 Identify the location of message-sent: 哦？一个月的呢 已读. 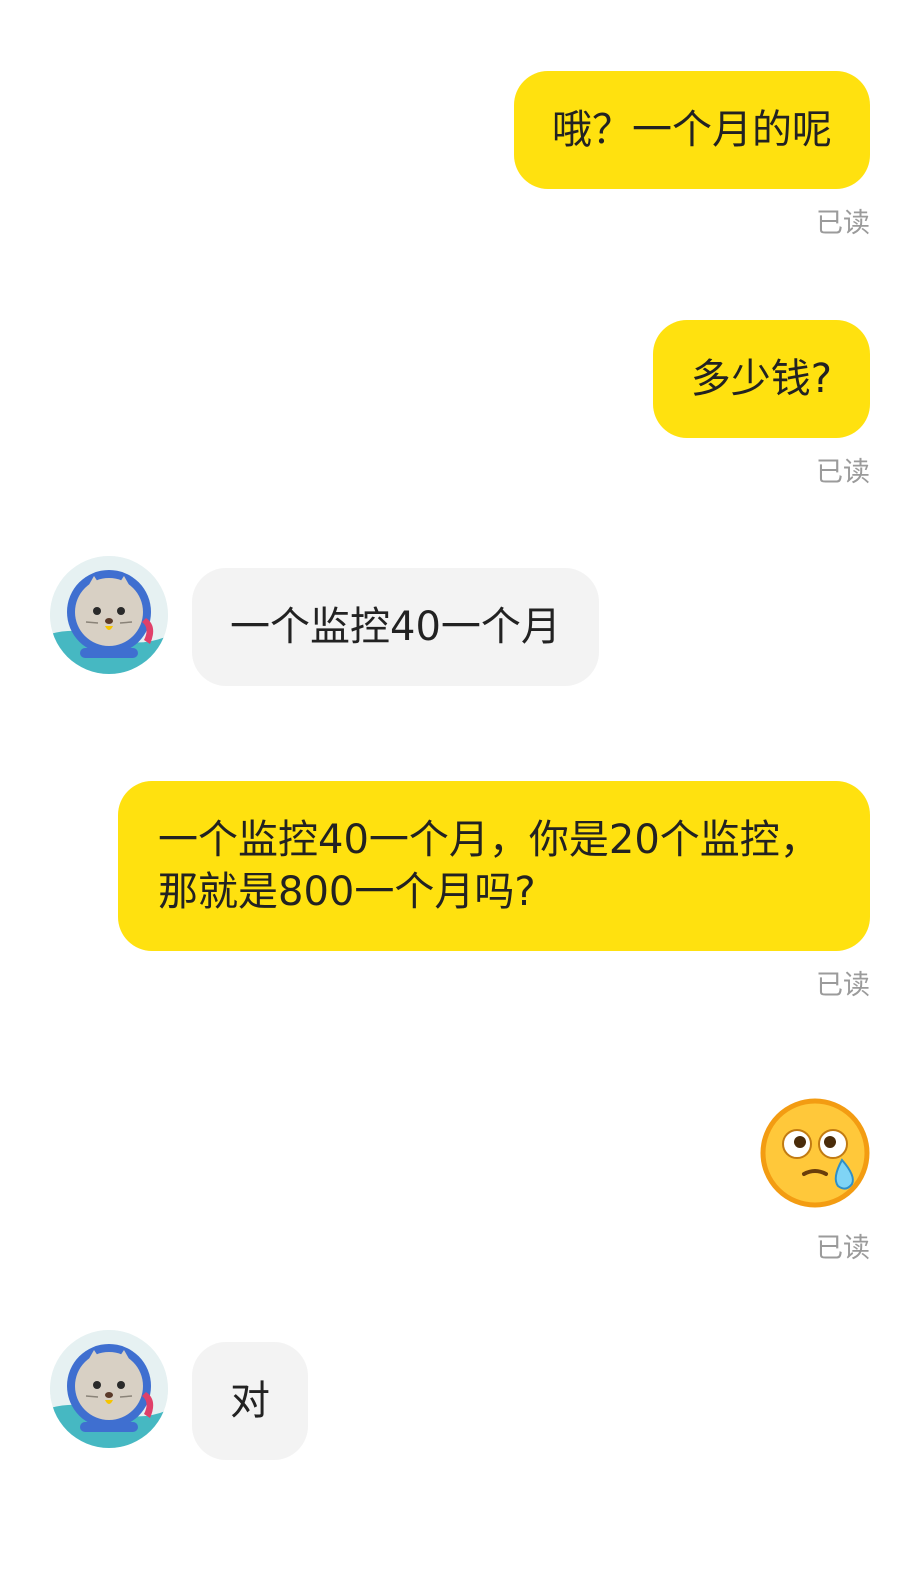
(692, 156).